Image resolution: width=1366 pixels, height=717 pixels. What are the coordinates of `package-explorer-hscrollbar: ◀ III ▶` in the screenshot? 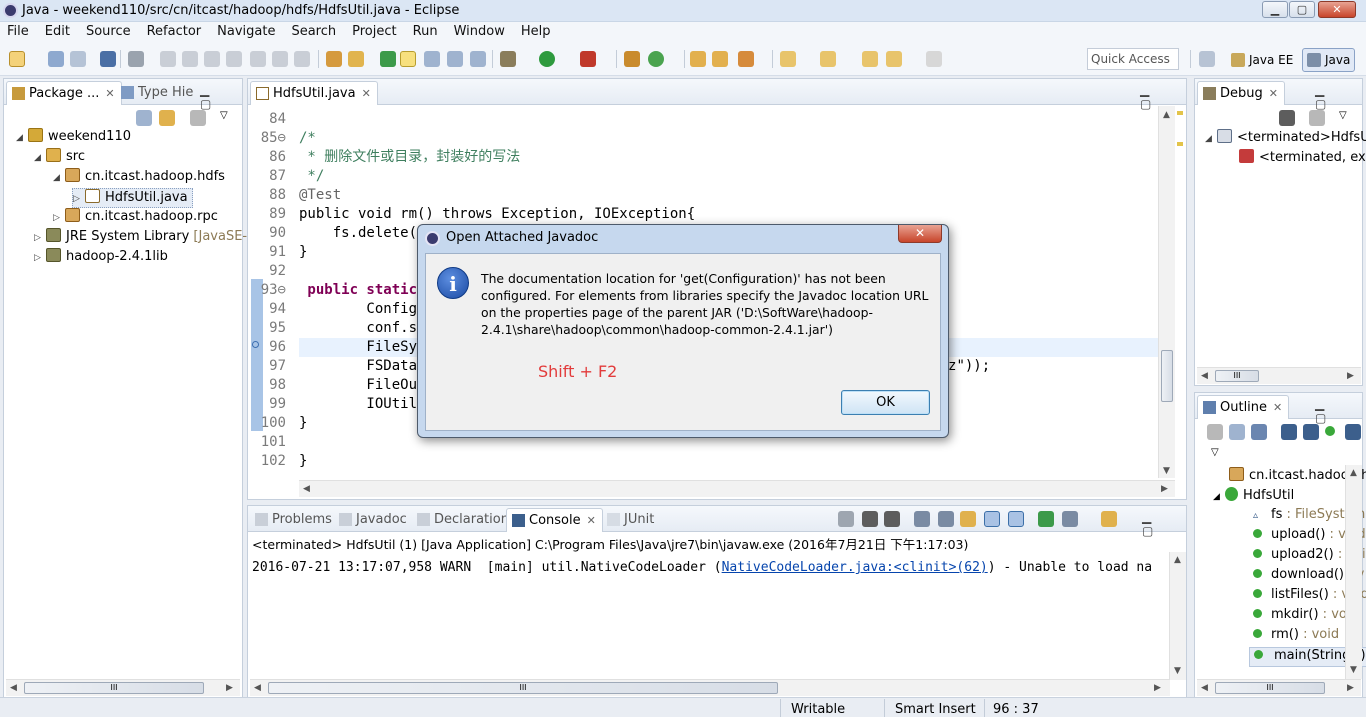 It's located at (123, 687).